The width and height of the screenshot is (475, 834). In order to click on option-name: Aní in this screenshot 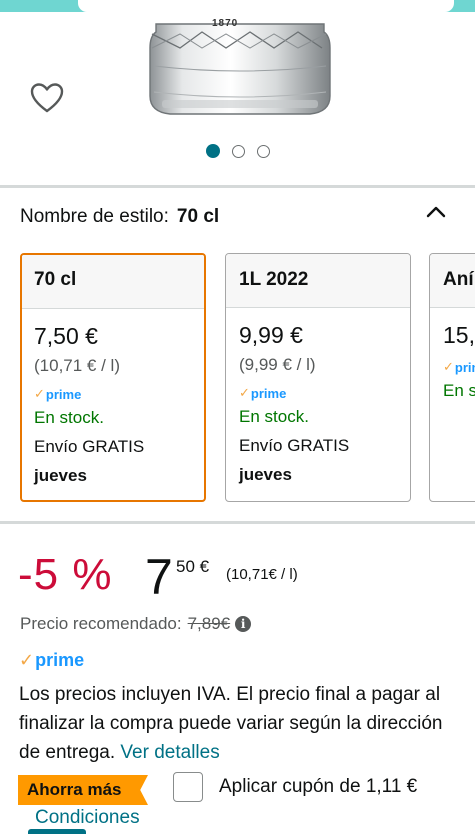, I will do `click(452, 281)`.